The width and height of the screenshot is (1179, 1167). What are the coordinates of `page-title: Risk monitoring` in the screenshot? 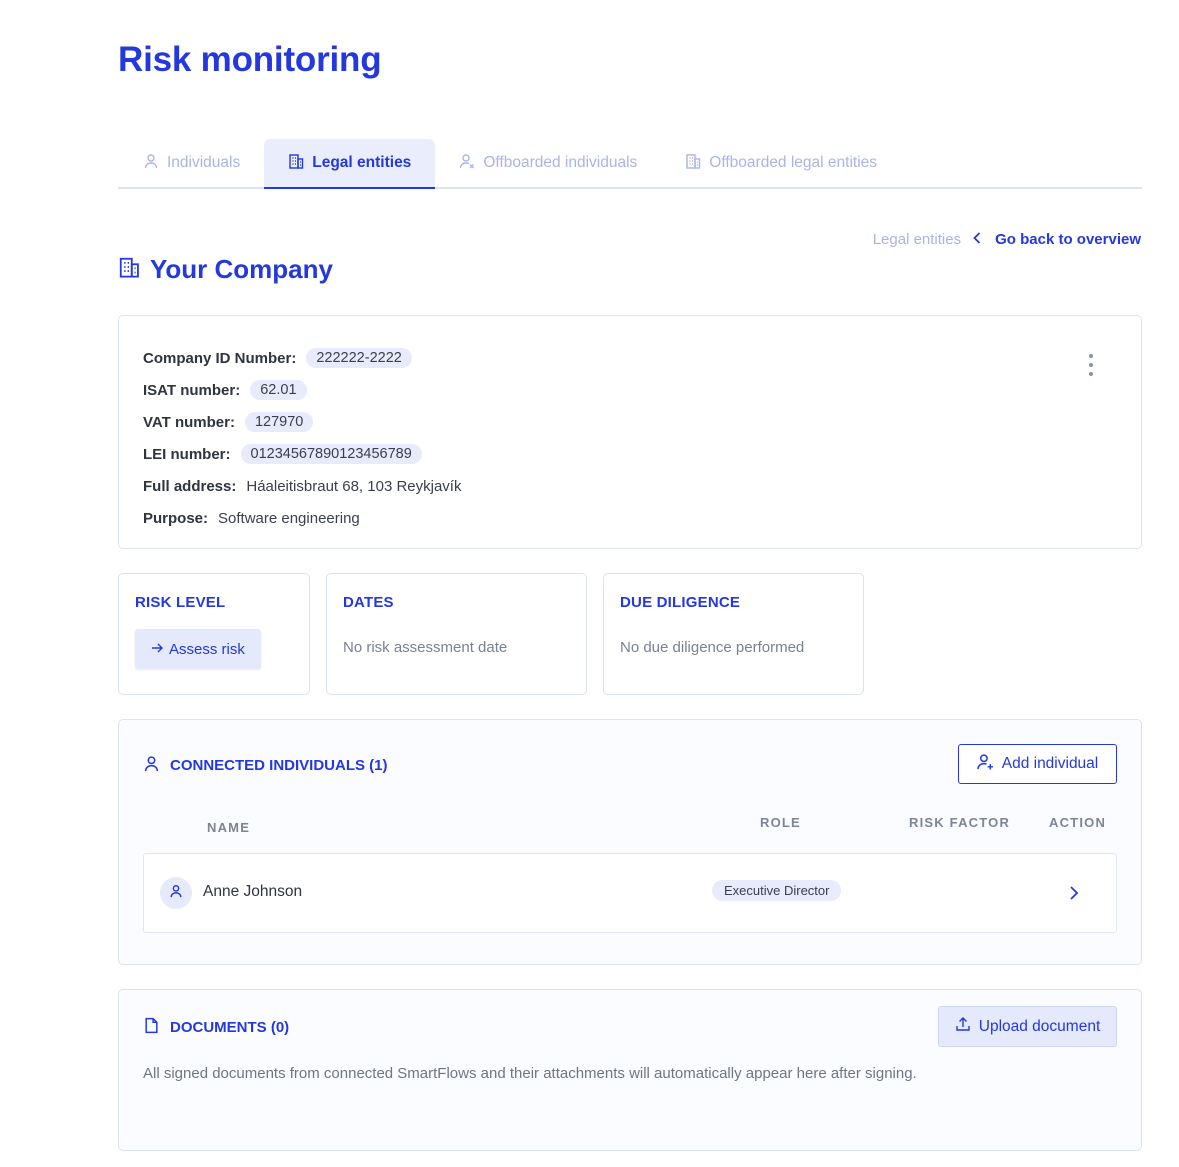 It's located at (250, 59).